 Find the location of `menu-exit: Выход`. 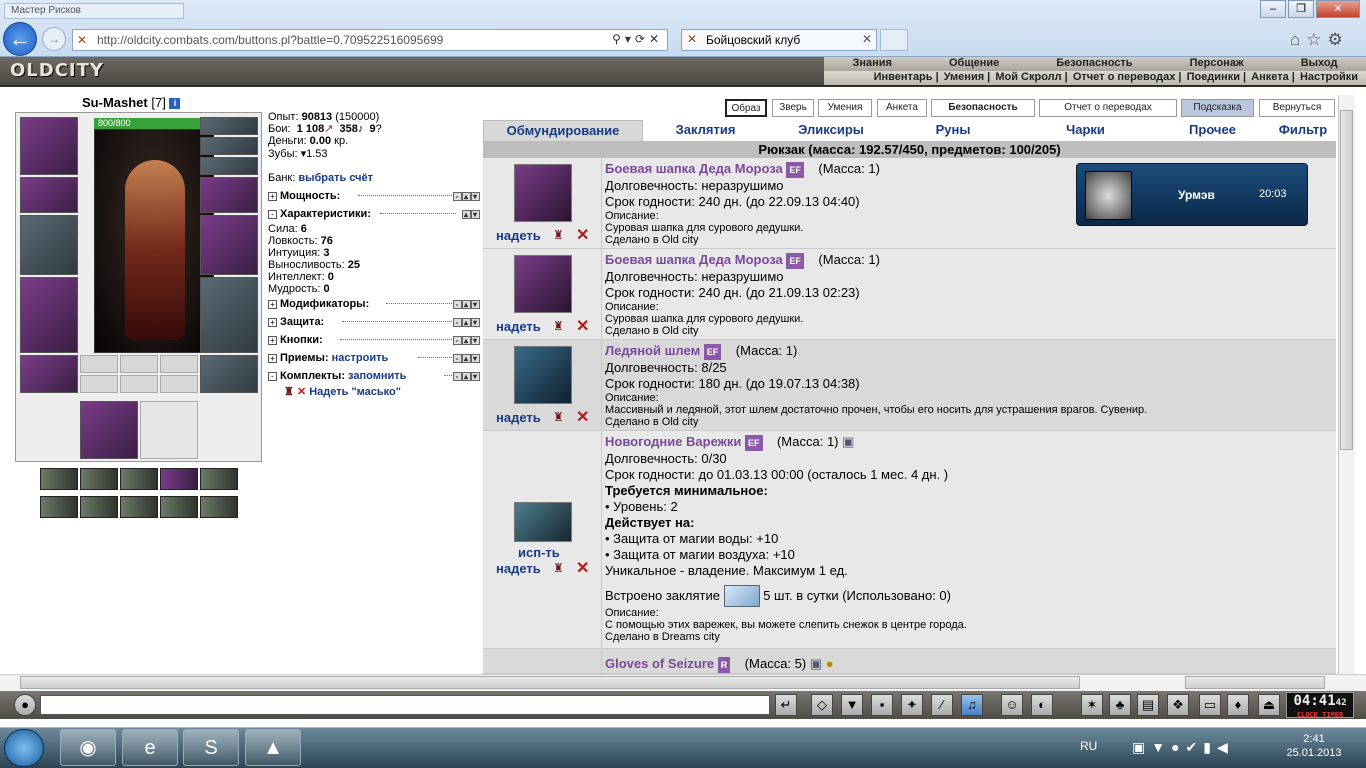

menu-exit: Выход is located at coordinates (1319, 64).